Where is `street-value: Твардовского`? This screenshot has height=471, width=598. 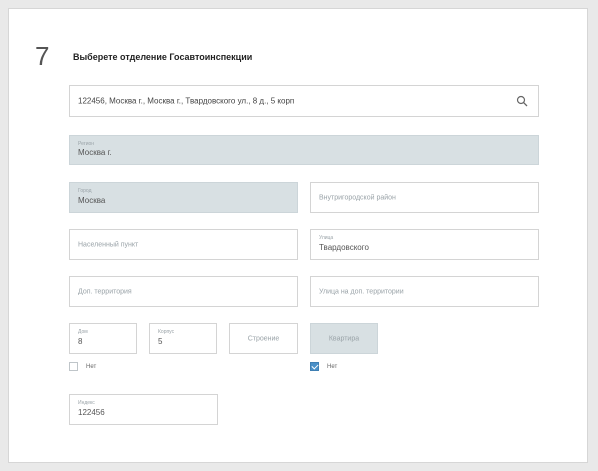
street-value: Твардовского is located at coordinates (344, 247).